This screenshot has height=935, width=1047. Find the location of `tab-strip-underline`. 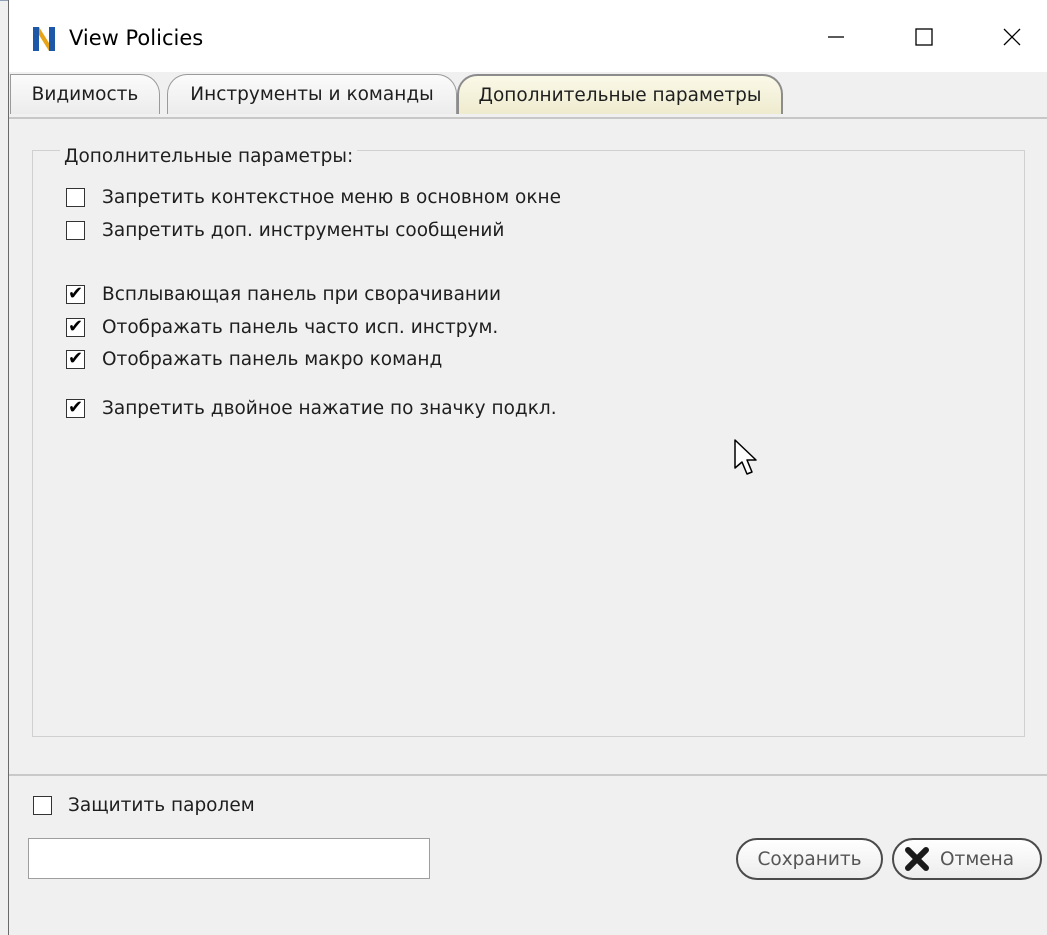

tab-strip-underline is located at coordinates (528, 118).